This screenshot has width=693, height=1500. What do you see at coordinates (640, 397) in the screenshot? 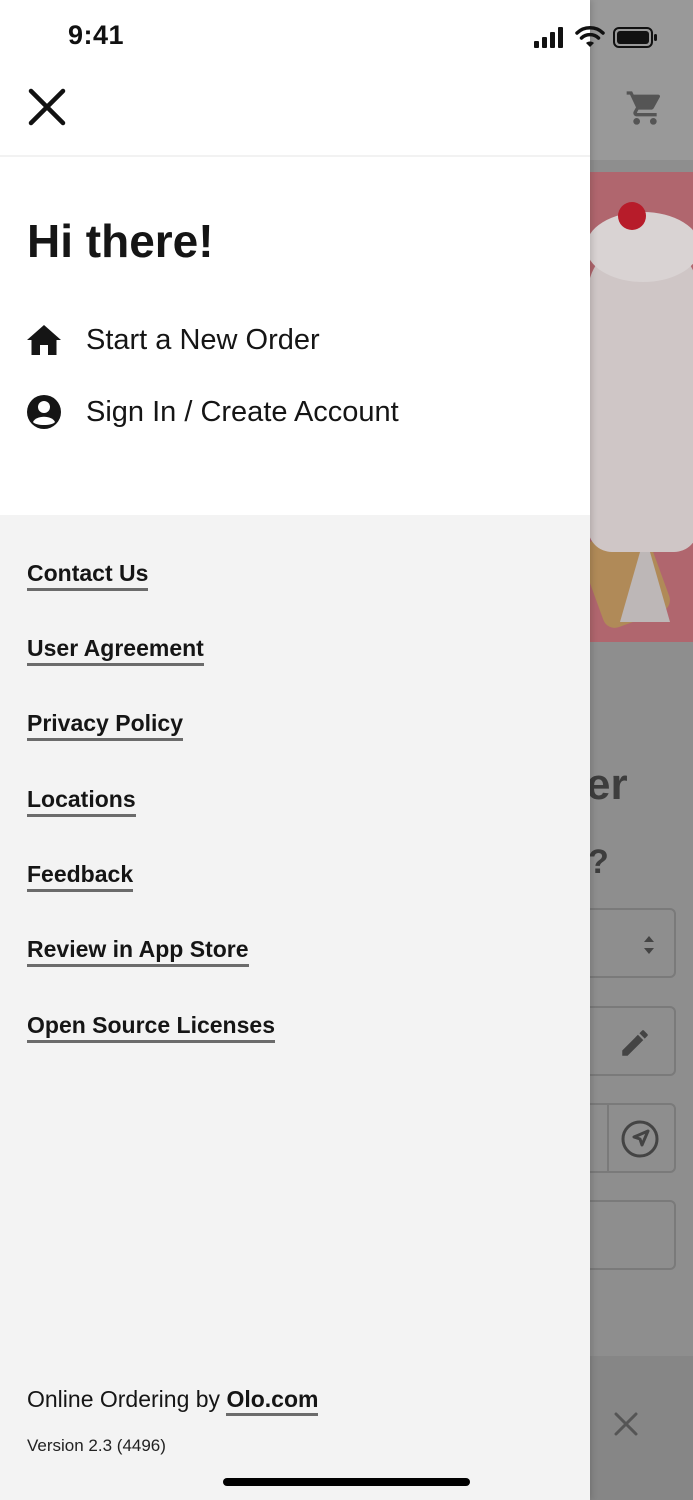
I see `milkshake-graphic` at bounding box center [640, 397].